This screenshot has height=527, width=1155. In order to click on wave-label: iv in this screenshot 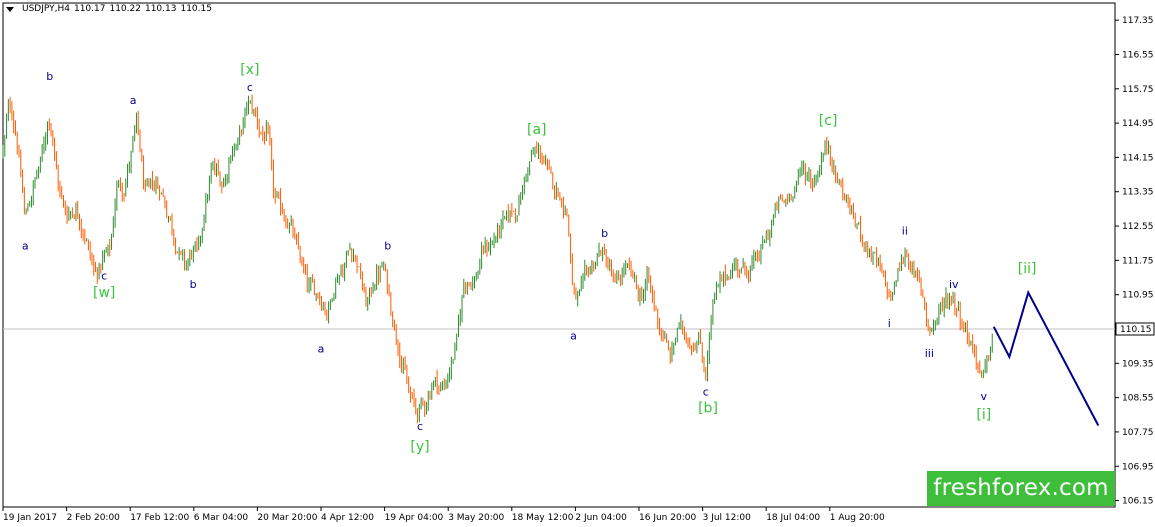, I will do `click(954, 284)`.